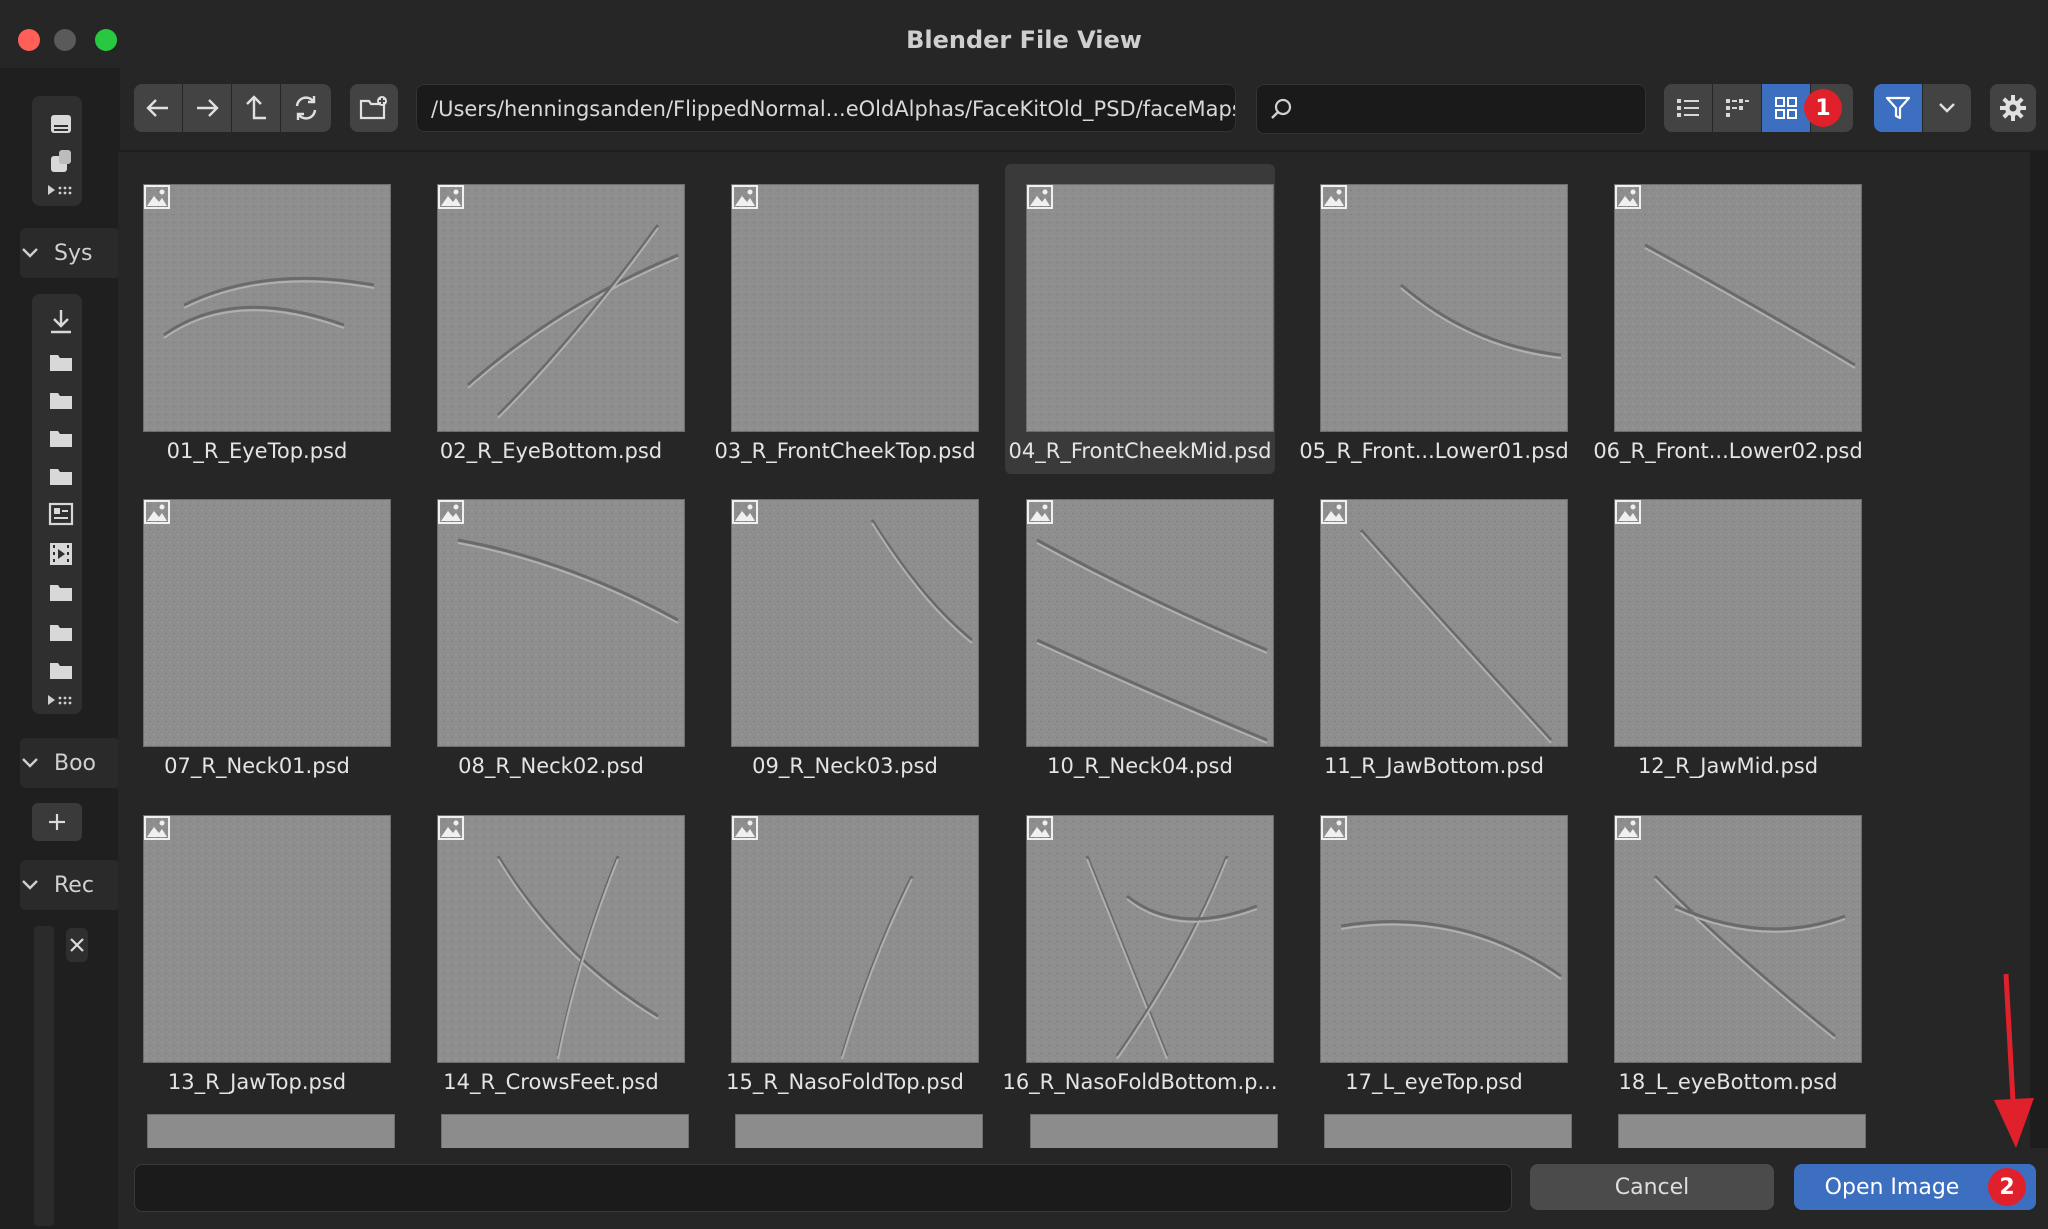 This screenshot has height=1229, width=2048. Describe the element at coordinates (306, 108) in the screenshot. I see `refresh-button` at that location.